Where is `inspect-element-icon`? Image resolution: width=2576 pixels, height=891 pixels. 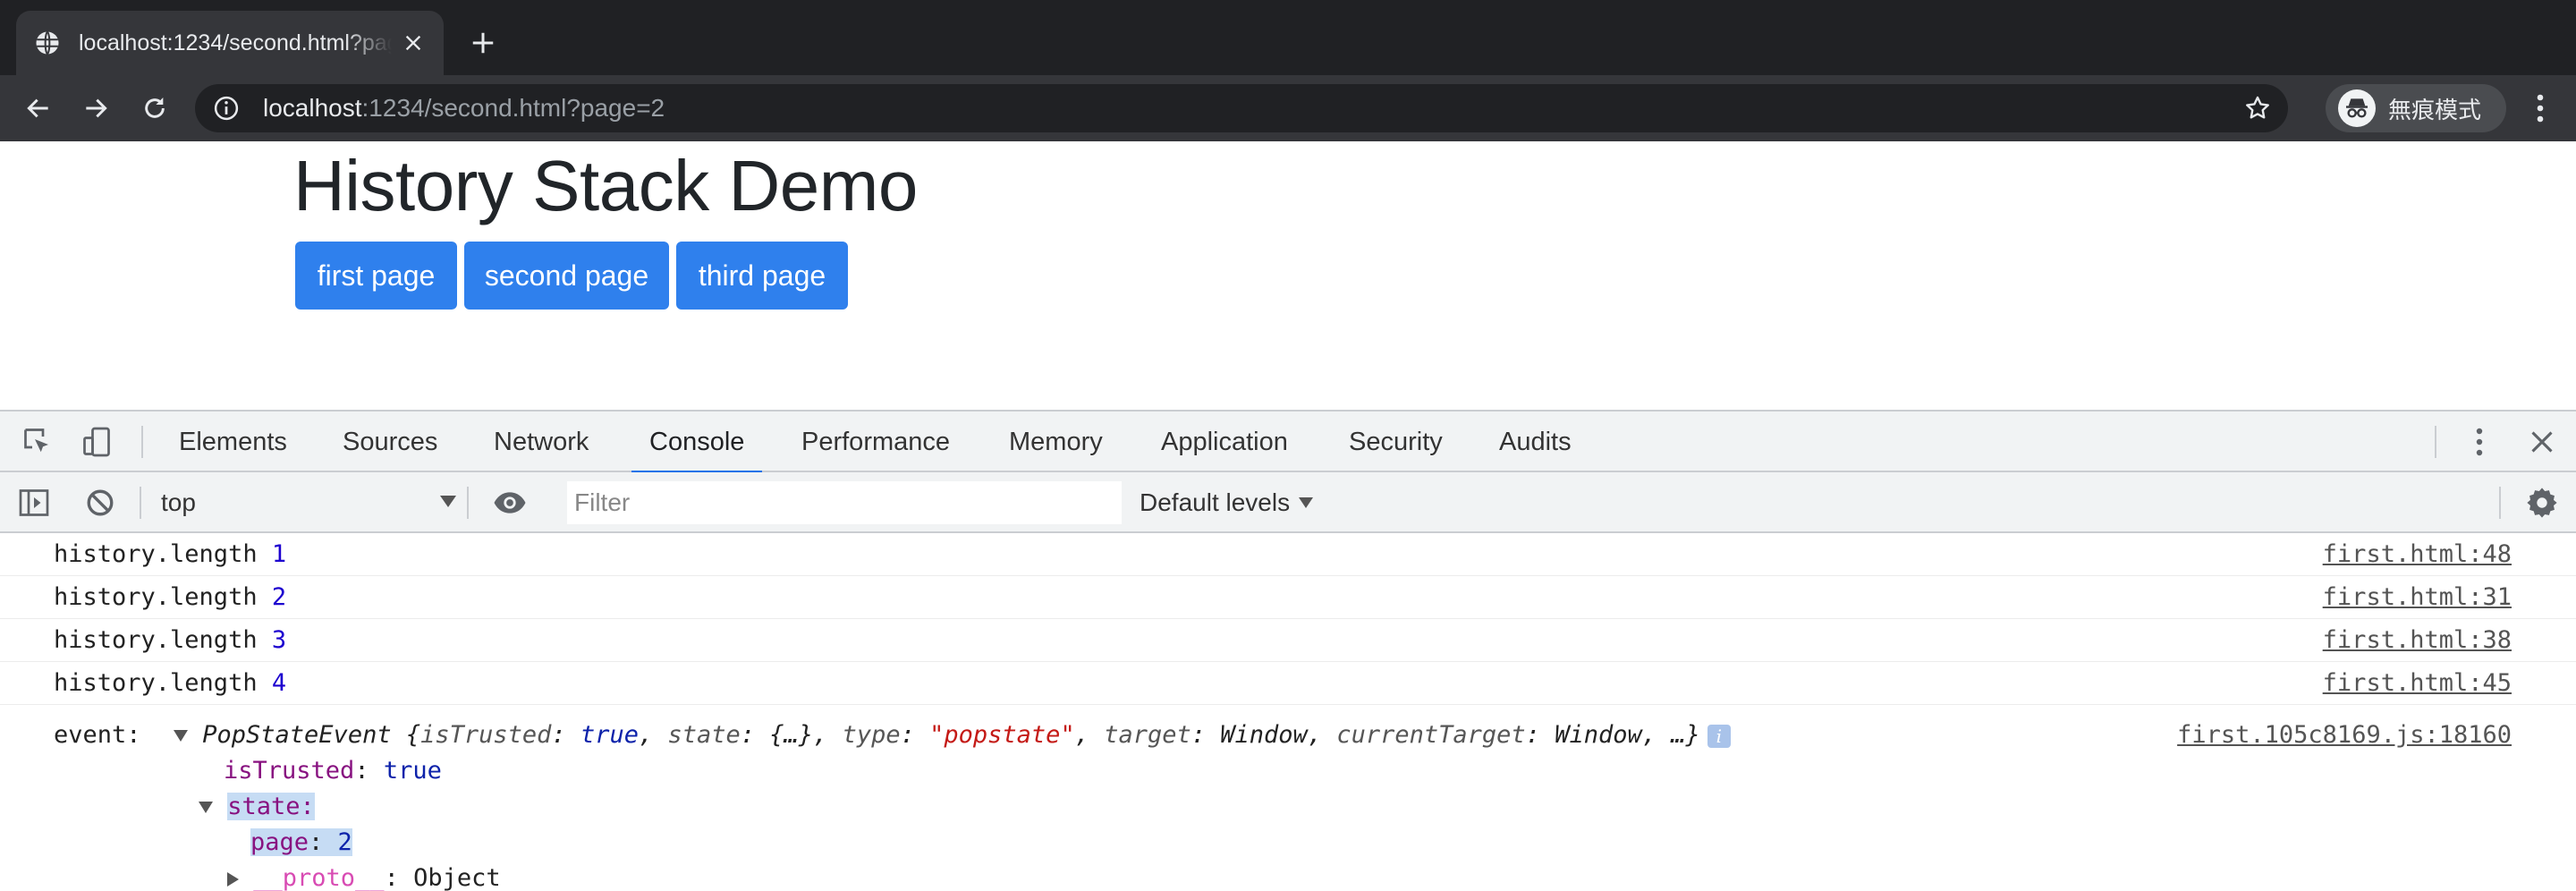
inspect-element-icon is located at coordinates (37, 442).